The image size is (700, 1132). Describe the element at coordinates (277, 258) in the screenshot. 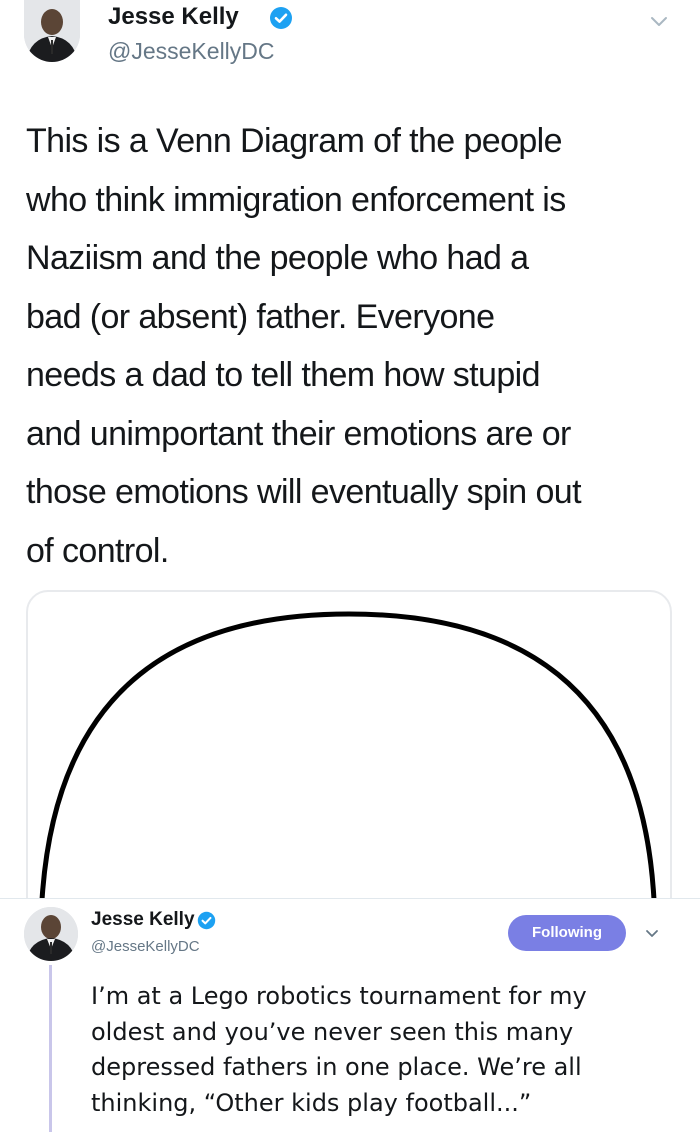

I see `tweet-text-line: Naziism and the people who had a` at that location.